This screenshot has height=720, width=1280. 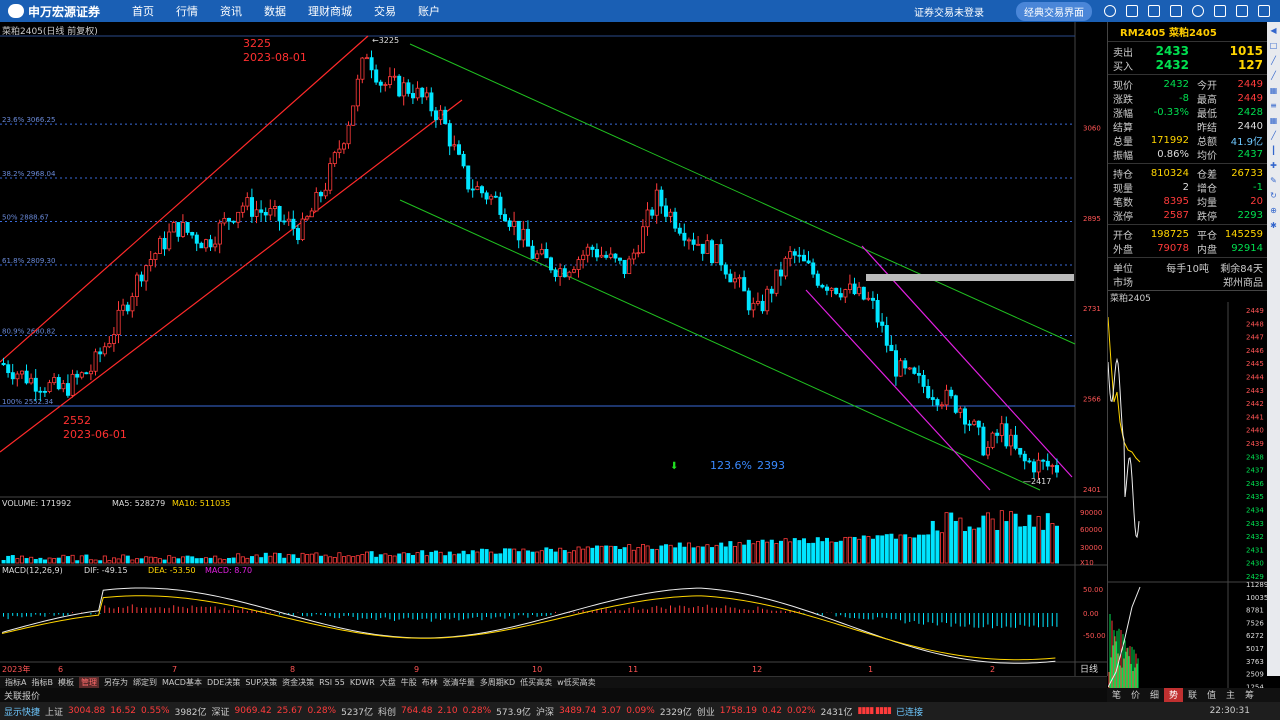 I want to click on close-icon, so click(x=1264, y=11).